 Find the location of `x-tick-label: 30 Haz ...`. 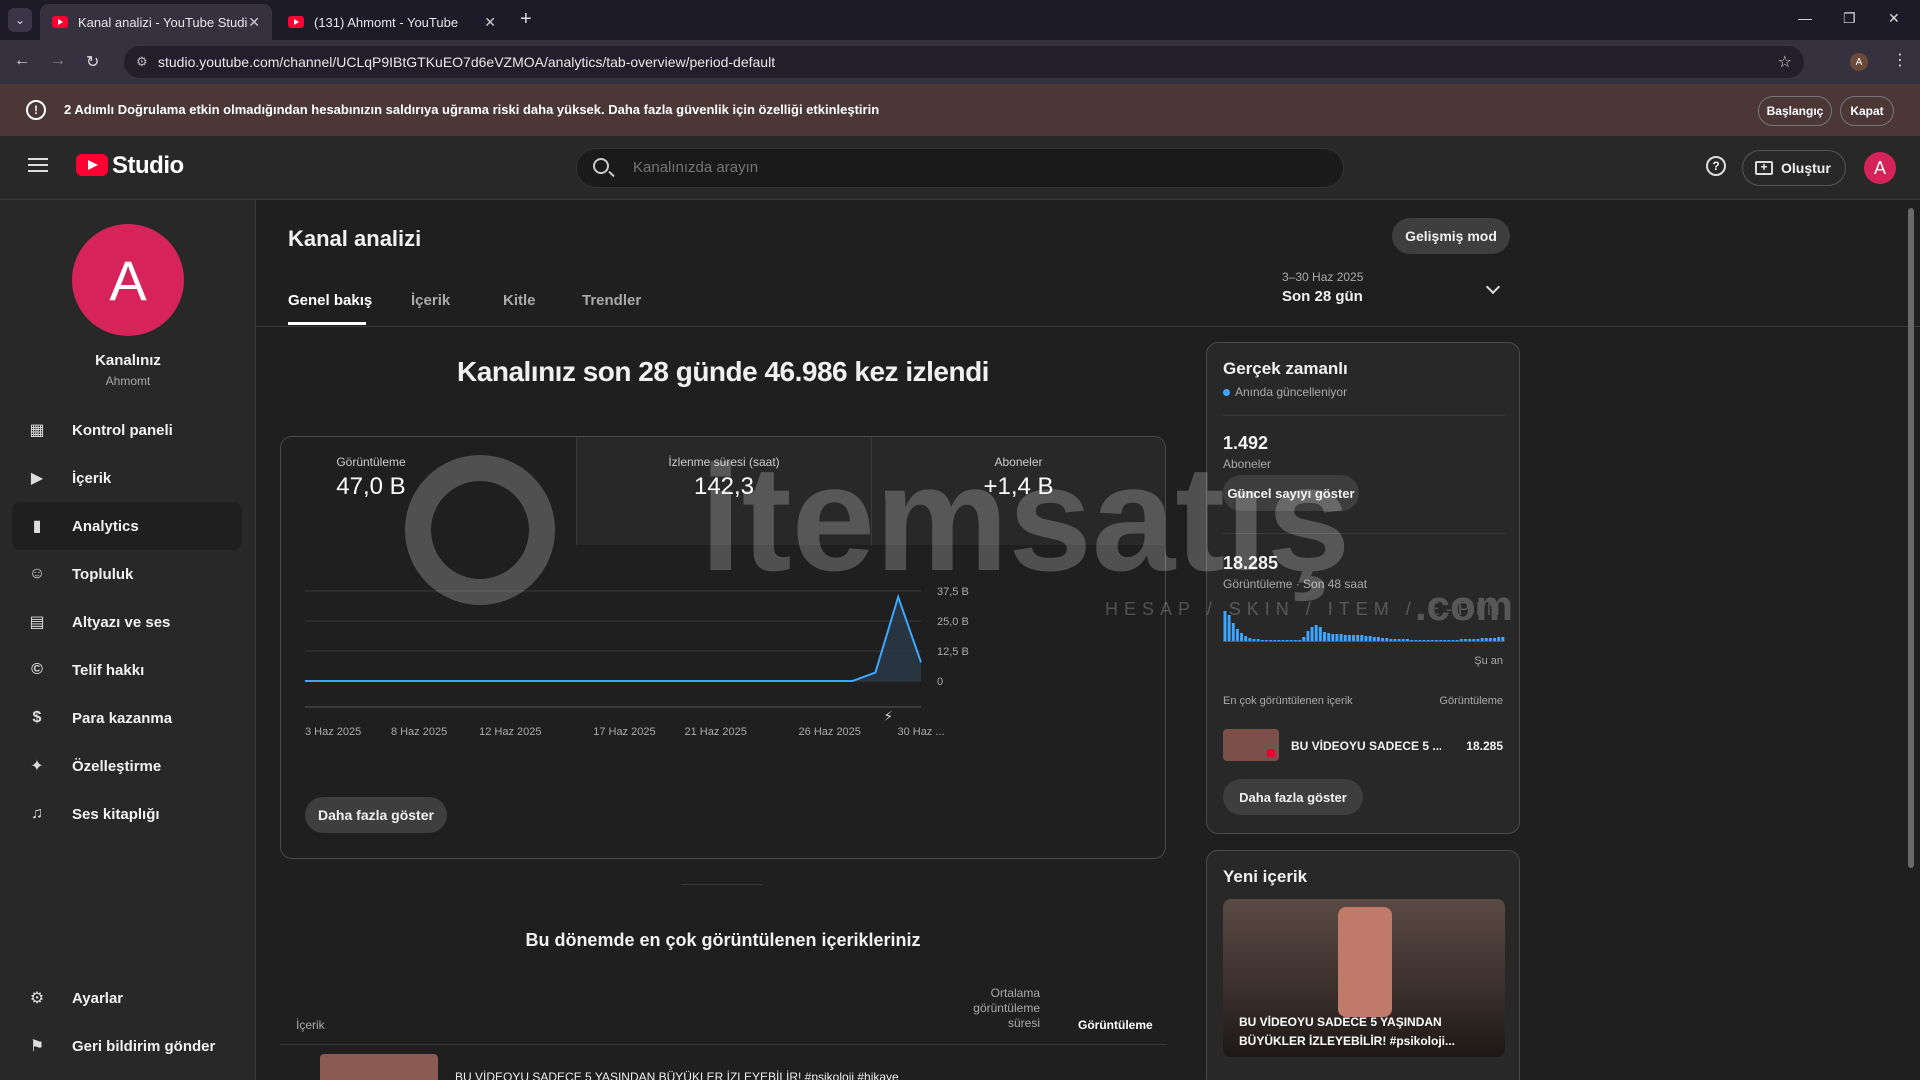

x-tick-label: 30 Haz ... is located at coordinates (920, 732).